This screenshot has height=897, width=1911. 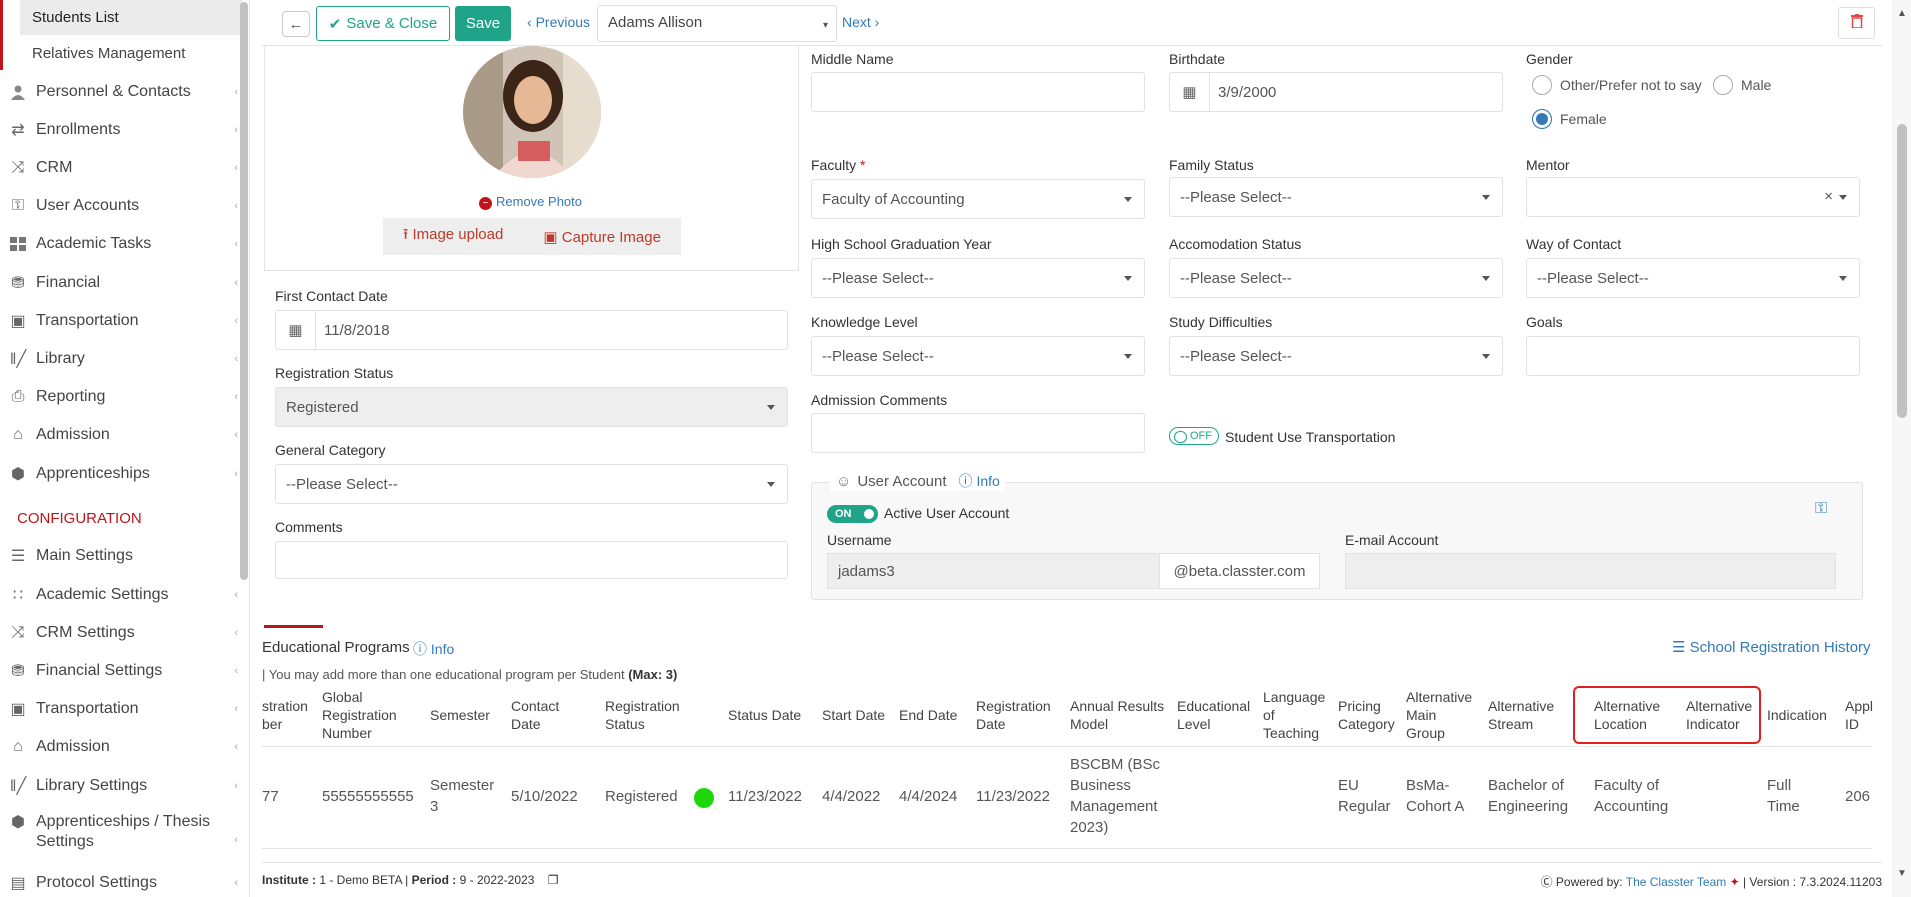 I want to click on accomodation-select: --Please Select--, so click(x=1336, y=278).